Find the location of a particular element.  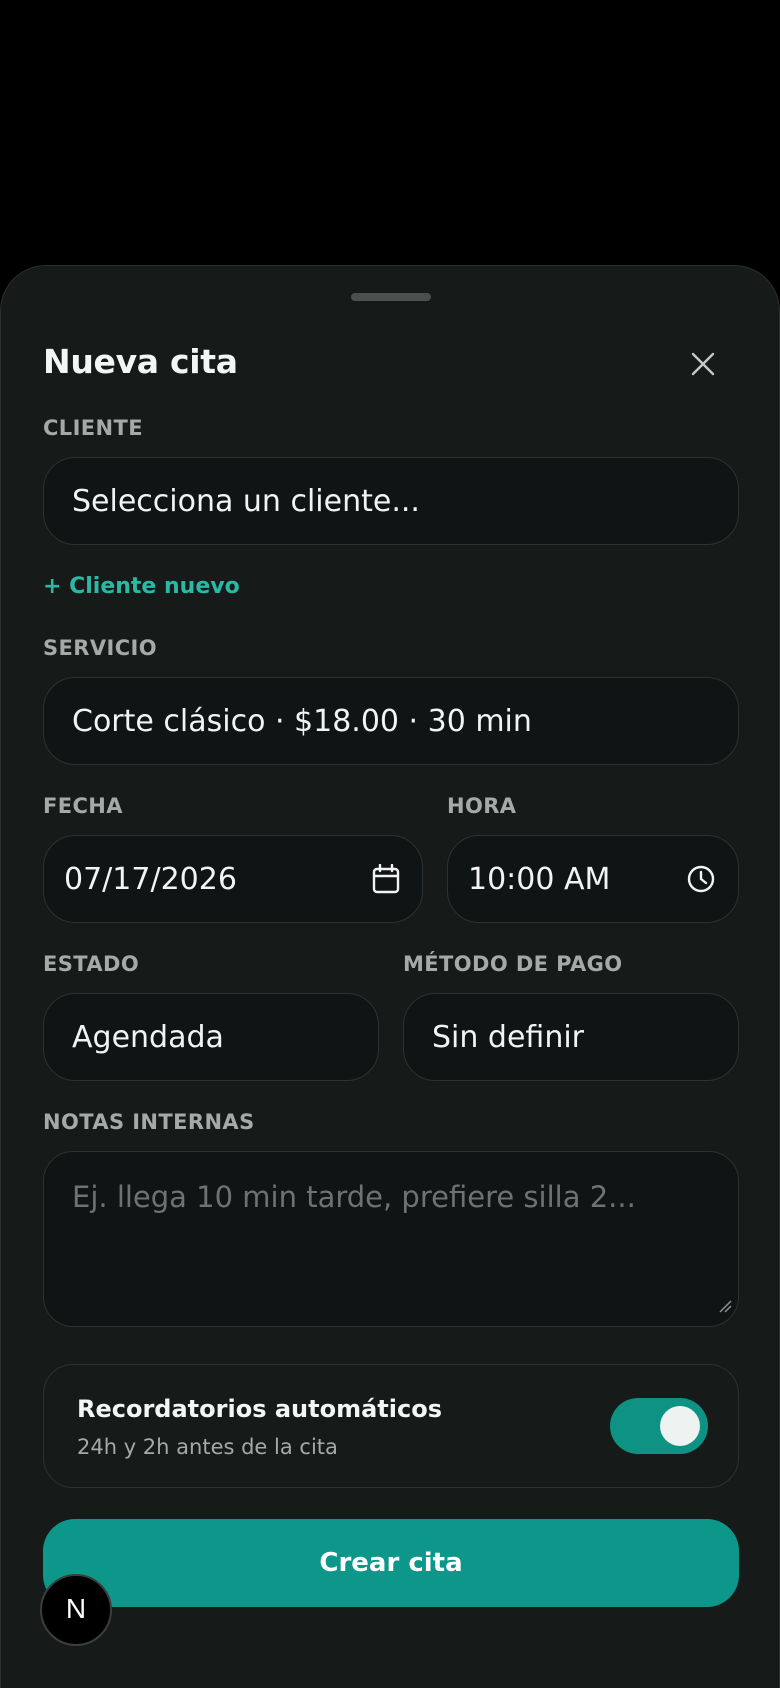

next-dev-badge: N is located at coordinates (76, 1610).